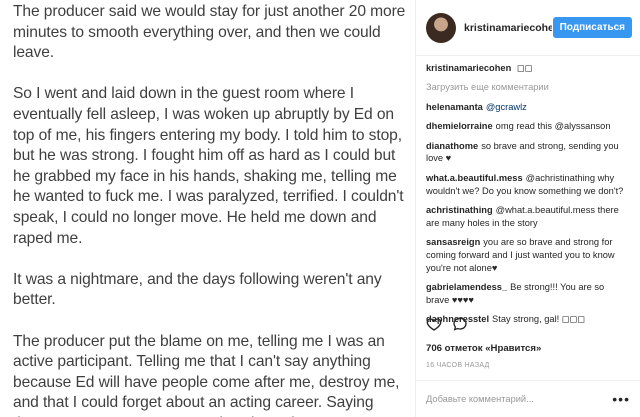  What do you see at coordinates (538, 319) in the screenshot?
I see `comment-text: Stay strong, gal! ◻◻◻` at bounding box center [538, 319].